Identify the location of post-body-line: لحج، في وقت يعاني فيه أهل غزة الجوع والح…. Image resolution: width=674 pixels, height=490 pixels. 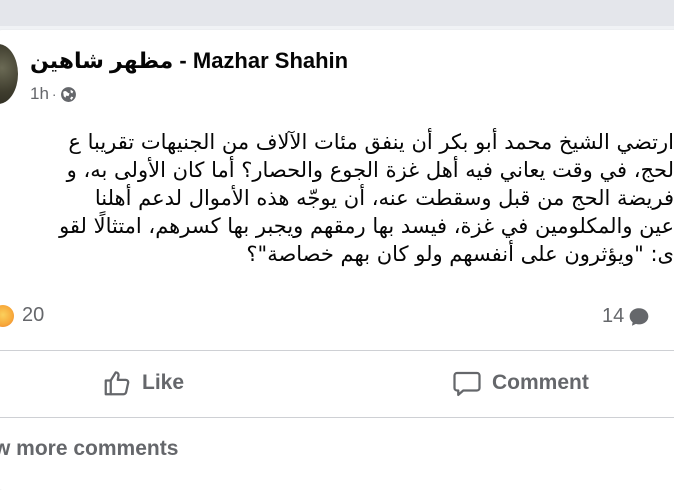
(370, 170).